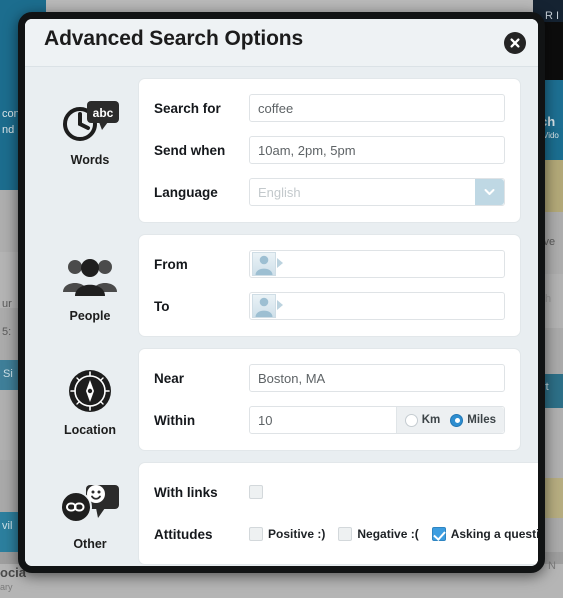 This screenshot has width=563, height=598. I want to click on label-language: Language, so click(186, 192).